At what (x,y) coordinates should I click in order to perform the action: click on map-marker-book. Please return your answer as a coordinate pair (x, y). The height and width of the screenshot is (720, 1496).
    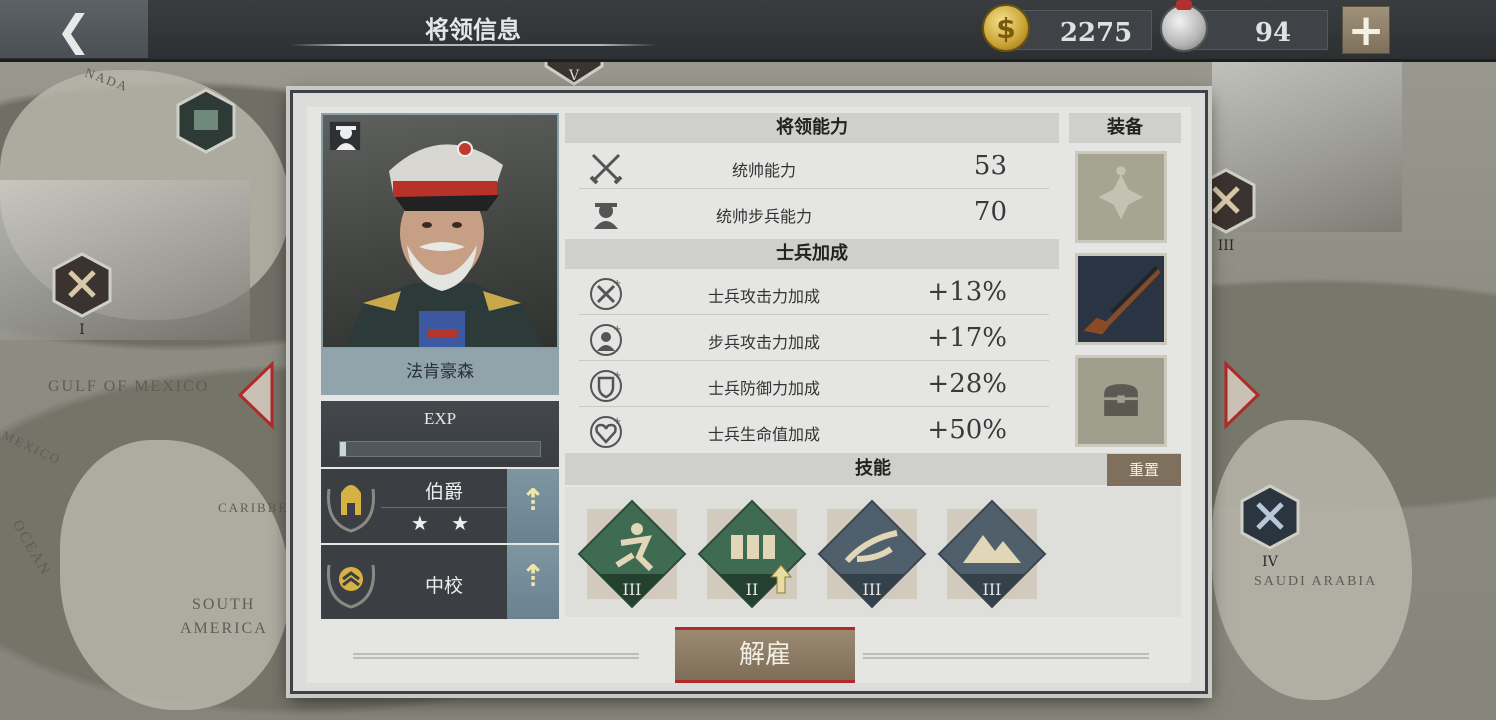
    Looking at the image, I should click on (206, 121).